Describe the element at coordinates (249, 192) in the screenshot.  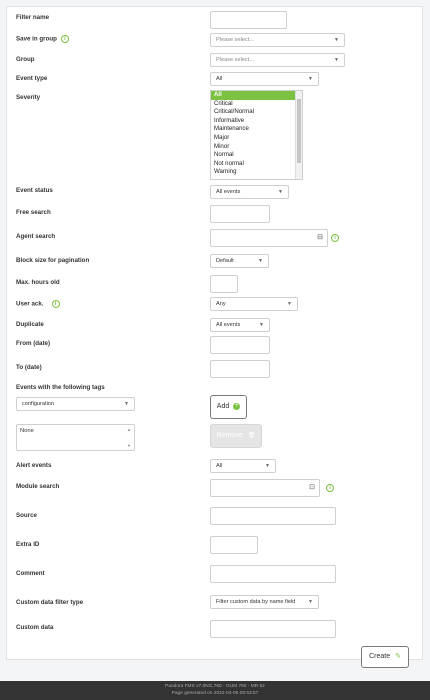
I see `event-status-select: All events ▼` at that location.